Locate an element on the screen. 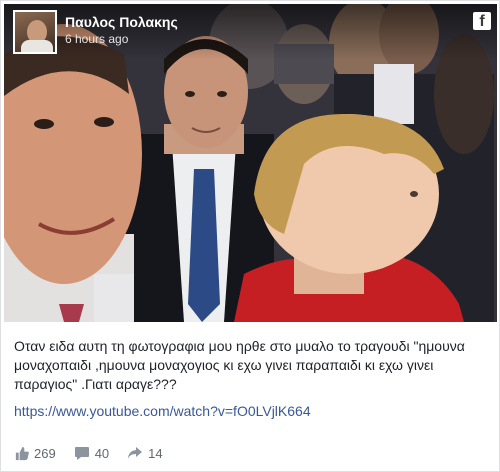  thumbs-up-icon is located at coordinates (22, 453).